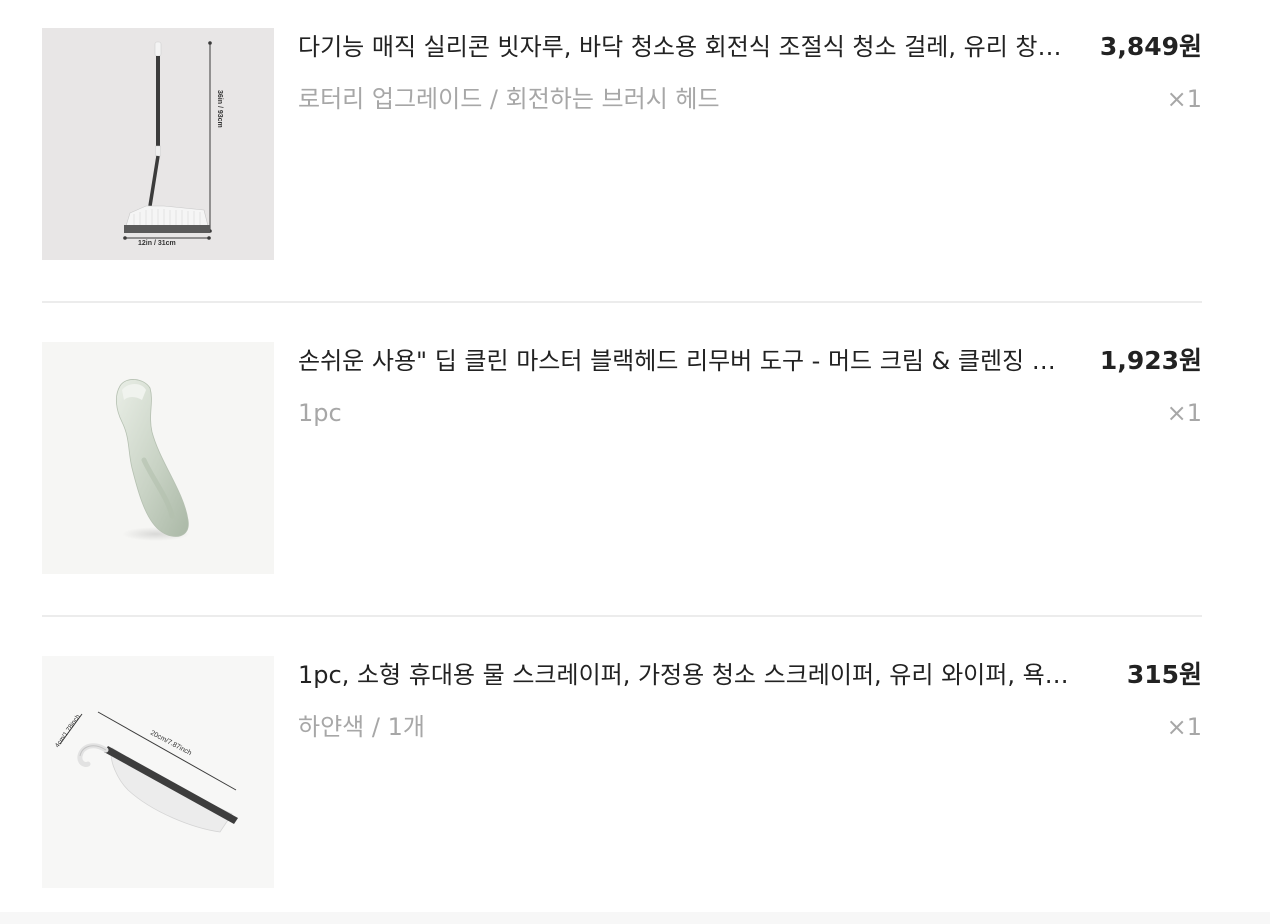 This screenshot has height=924, width=1270. What do you see at coordinates (361, 727) in the screenshot?
I see `product-option: 하얀색 / 1개` at bounding box center [361, 727].